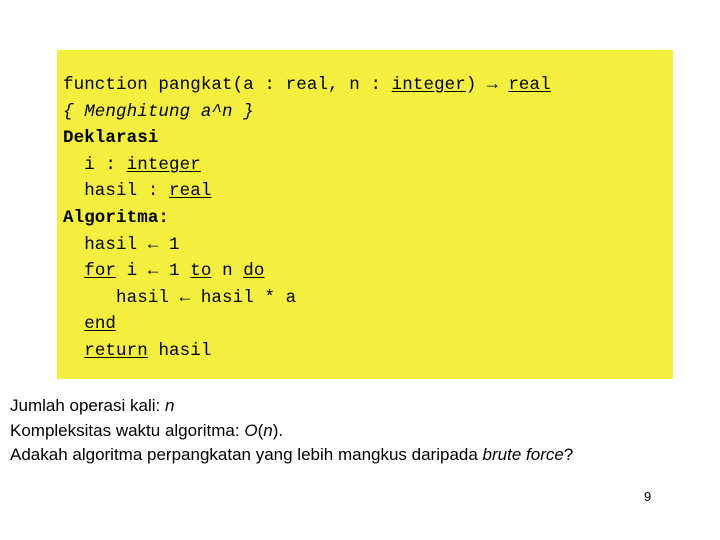  I want to click on code-segment: hasil, so click(179, 350).